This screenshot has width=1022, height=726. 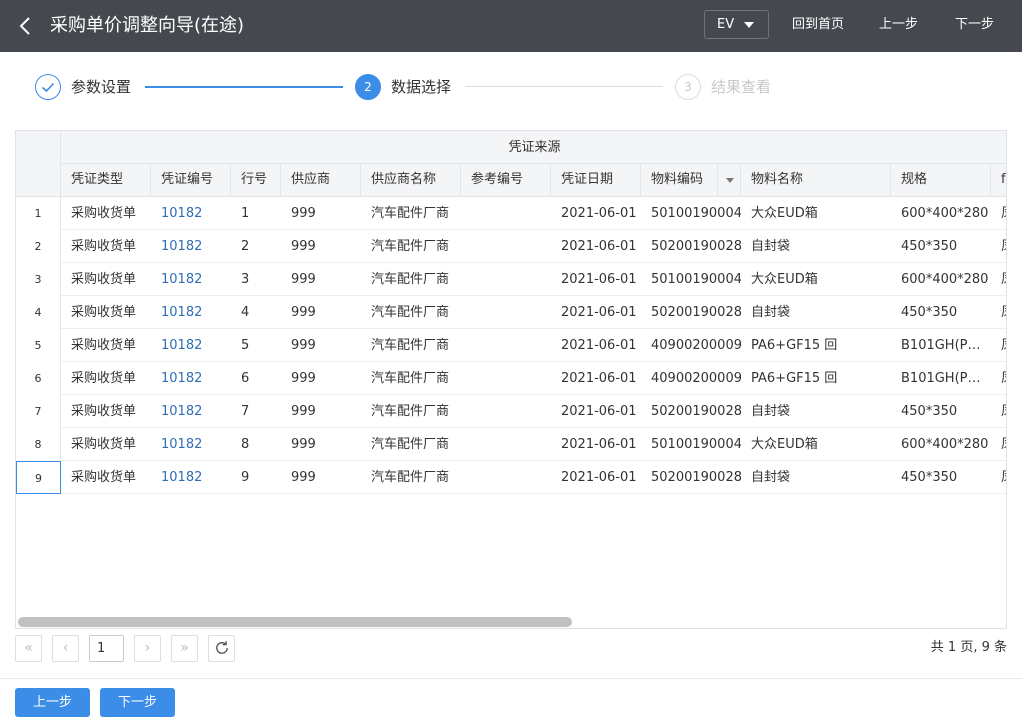 What do you see at coordinates (941, 180) in the screenshot?
I see `col-header-spec: 规格` at bounding box center [941, 180].